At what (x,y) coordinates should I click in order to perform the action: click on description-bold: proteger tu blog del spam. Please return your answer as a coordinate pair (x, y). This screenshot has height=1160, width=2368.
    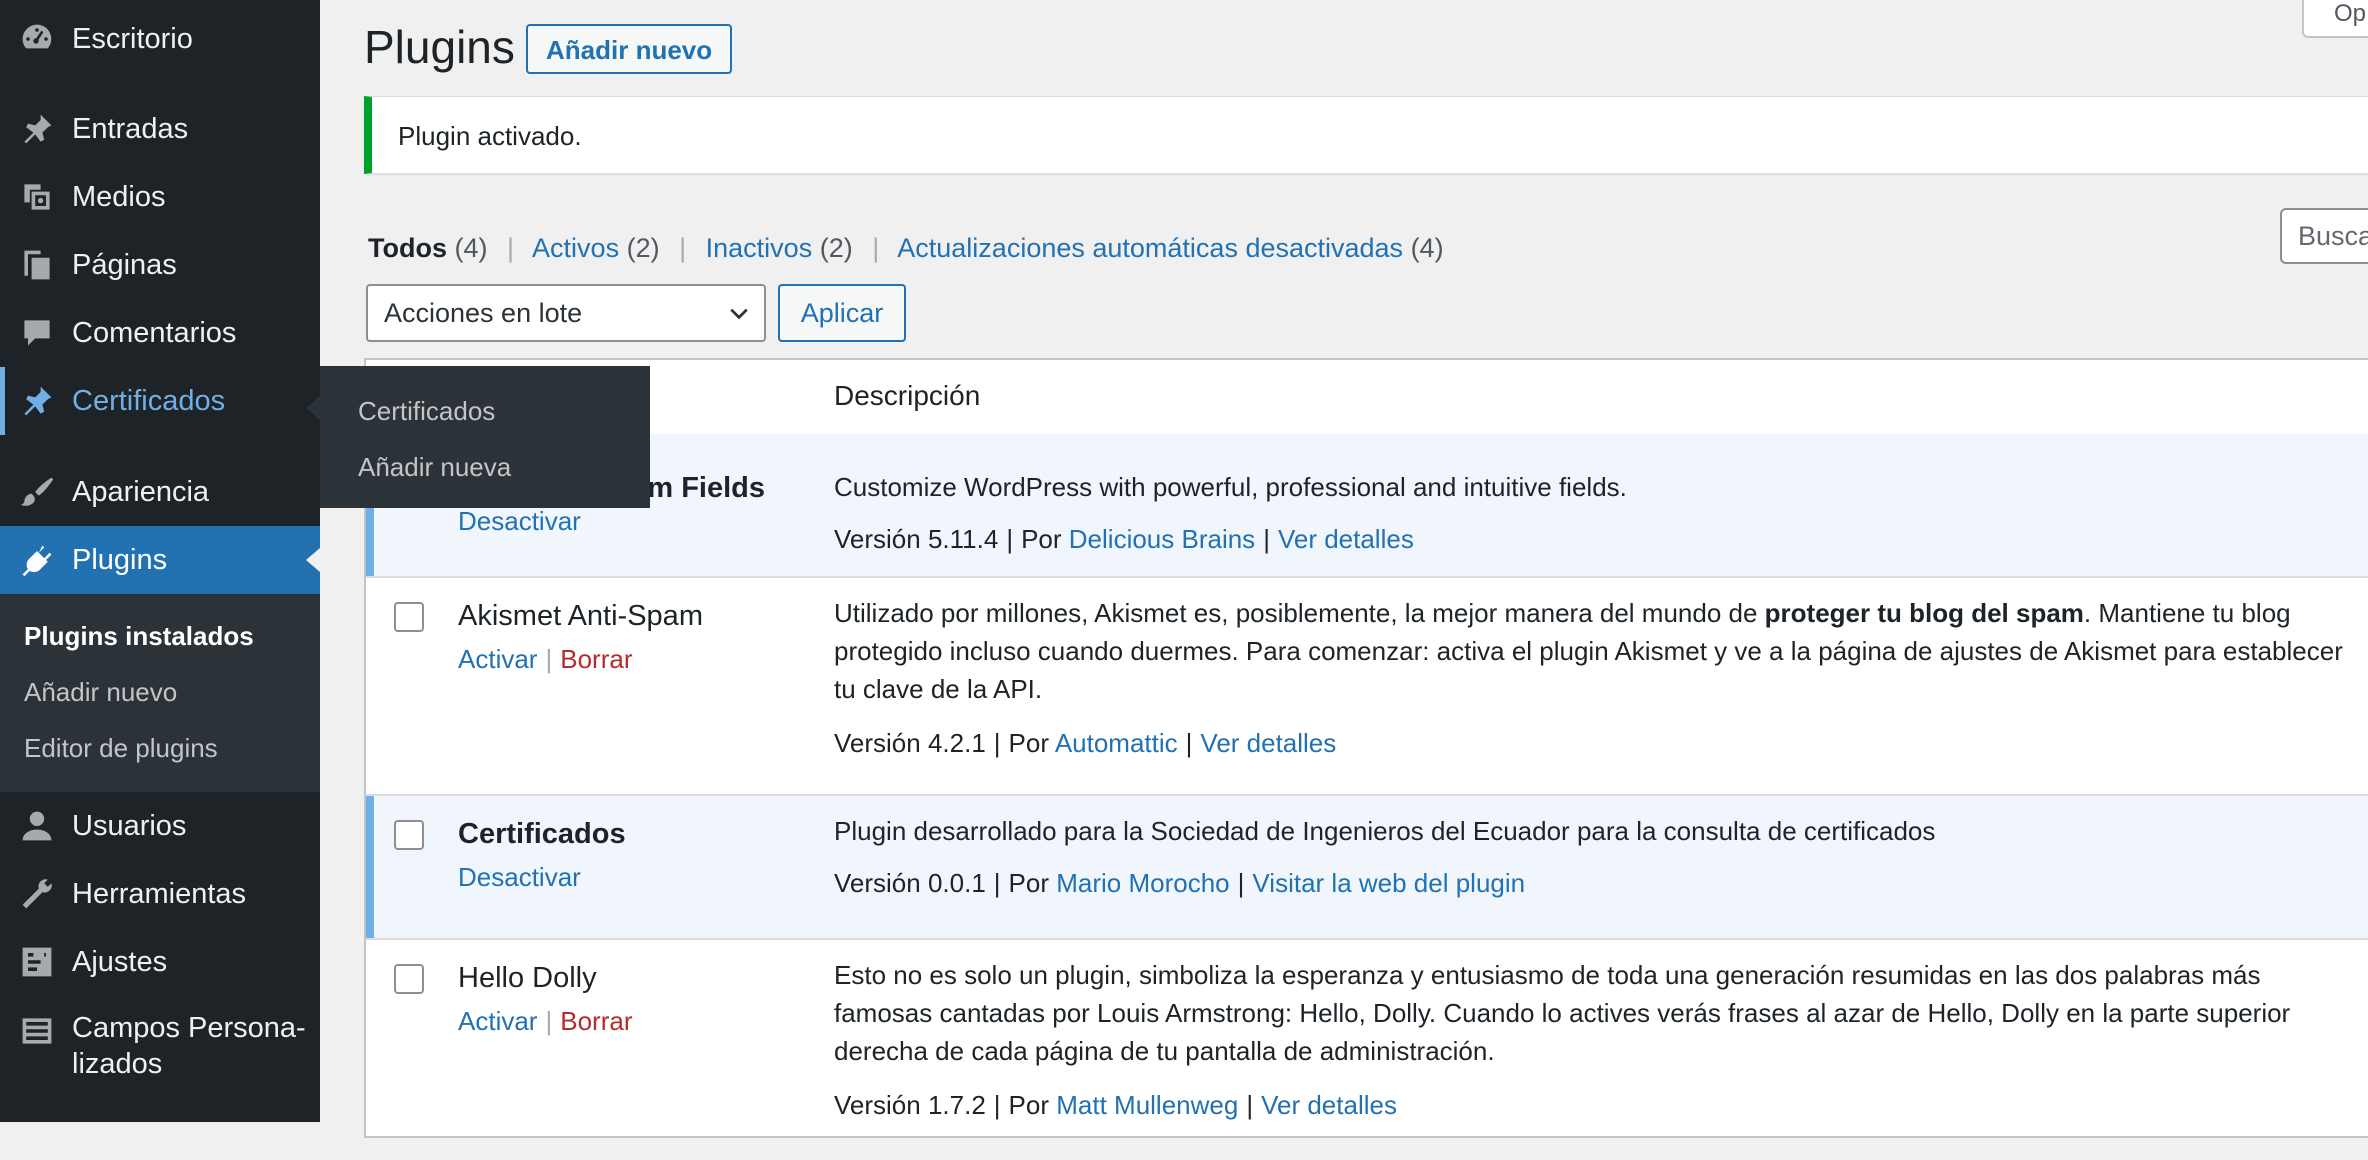
    Looking at the image, I should click on (1924, 613).